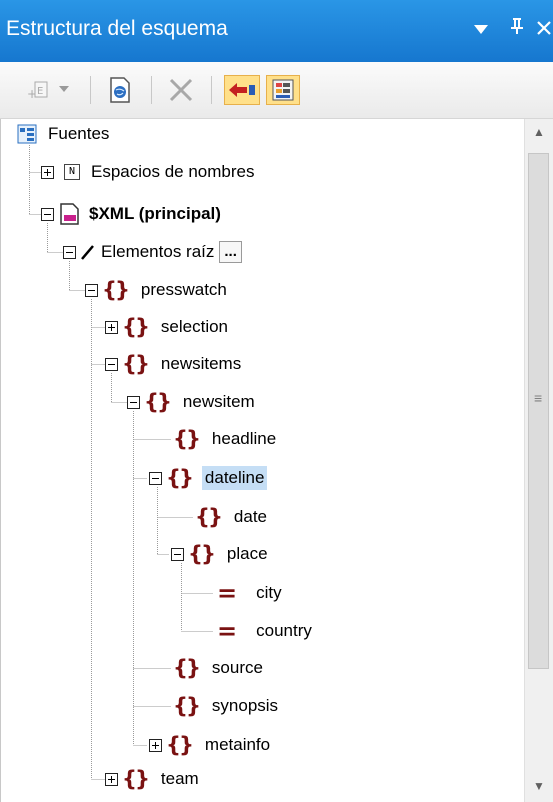 The height and width of the screenshot is (802, 553). What do you see at coordinates (251, 593) in the screenshot?
I see `tree-item-city: = city` at bounding box center [251, 593].